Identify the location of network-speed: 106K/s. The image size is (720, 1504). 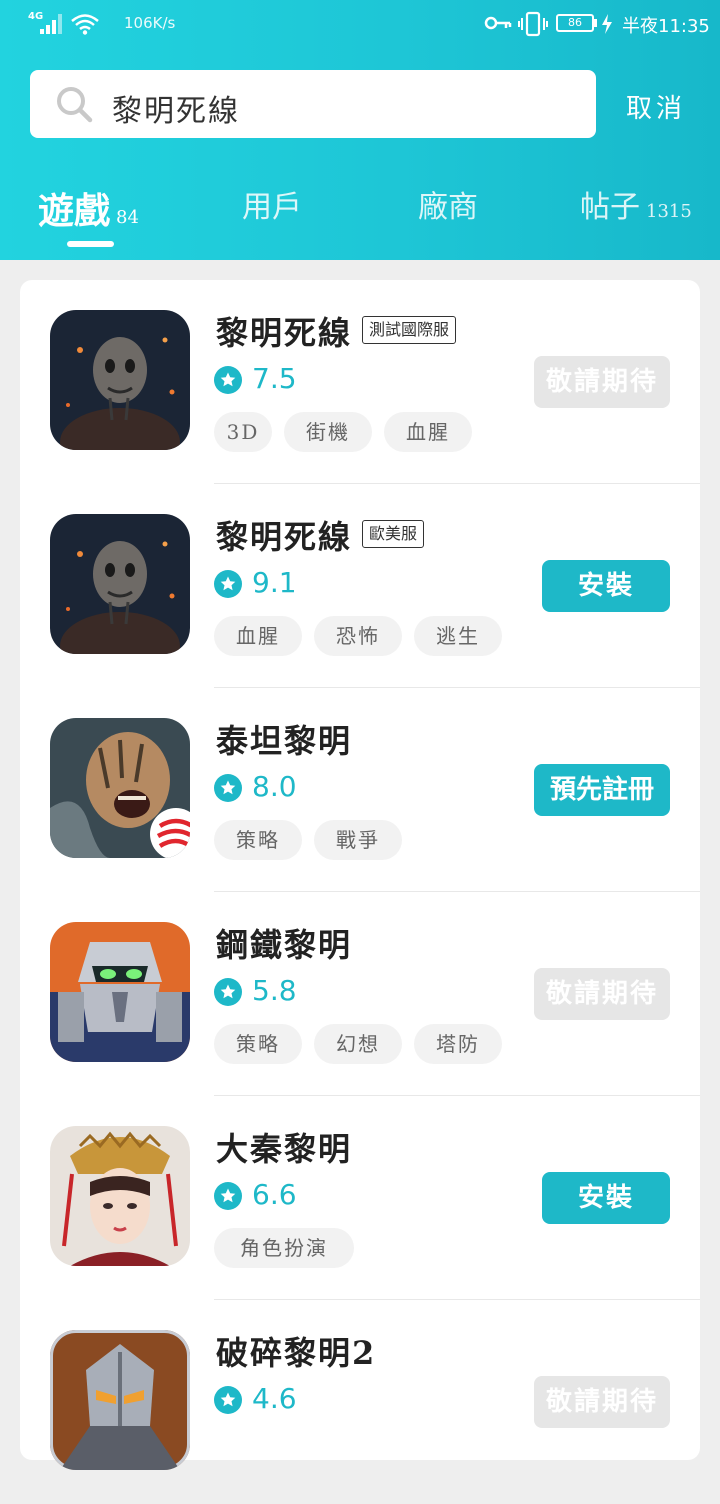
(150, 23).